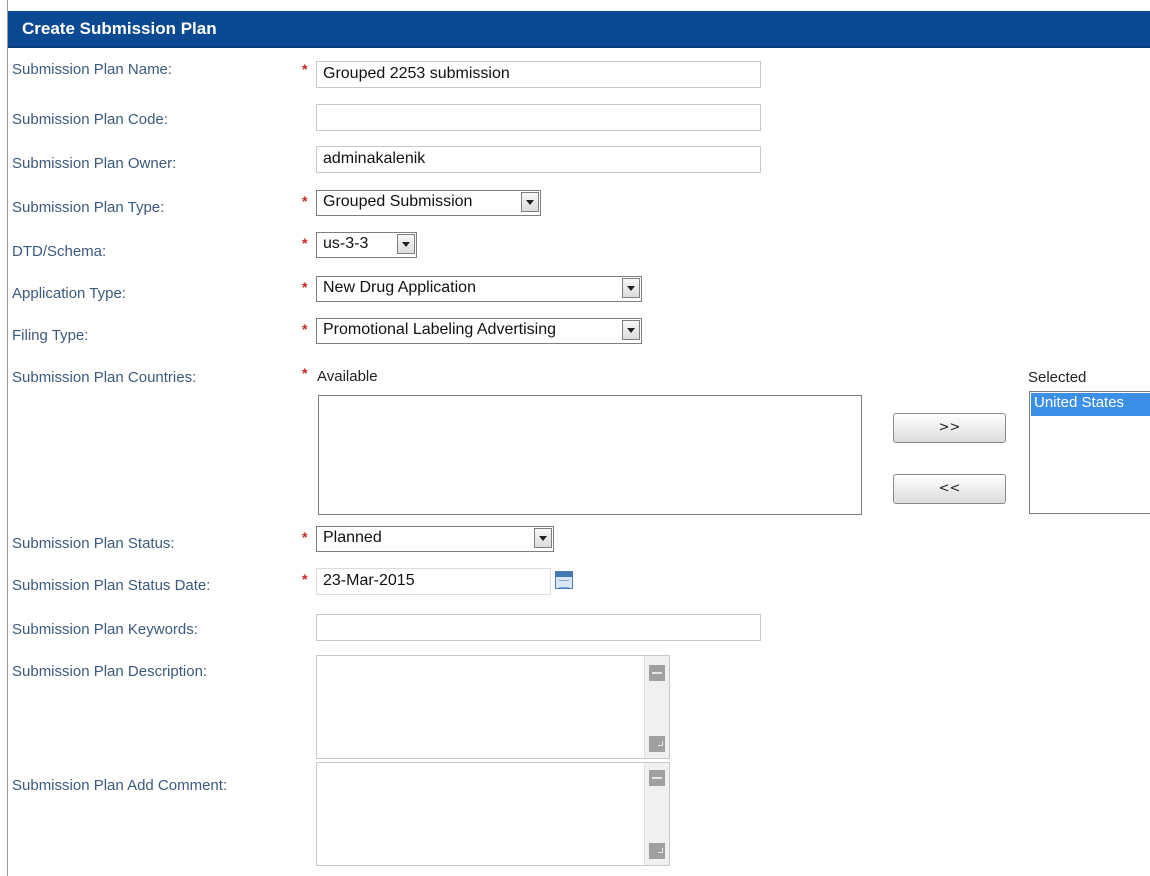 This screenshot has height=876, width=1150. I want to click on available-countries-heading: Available, so click(347, 376).